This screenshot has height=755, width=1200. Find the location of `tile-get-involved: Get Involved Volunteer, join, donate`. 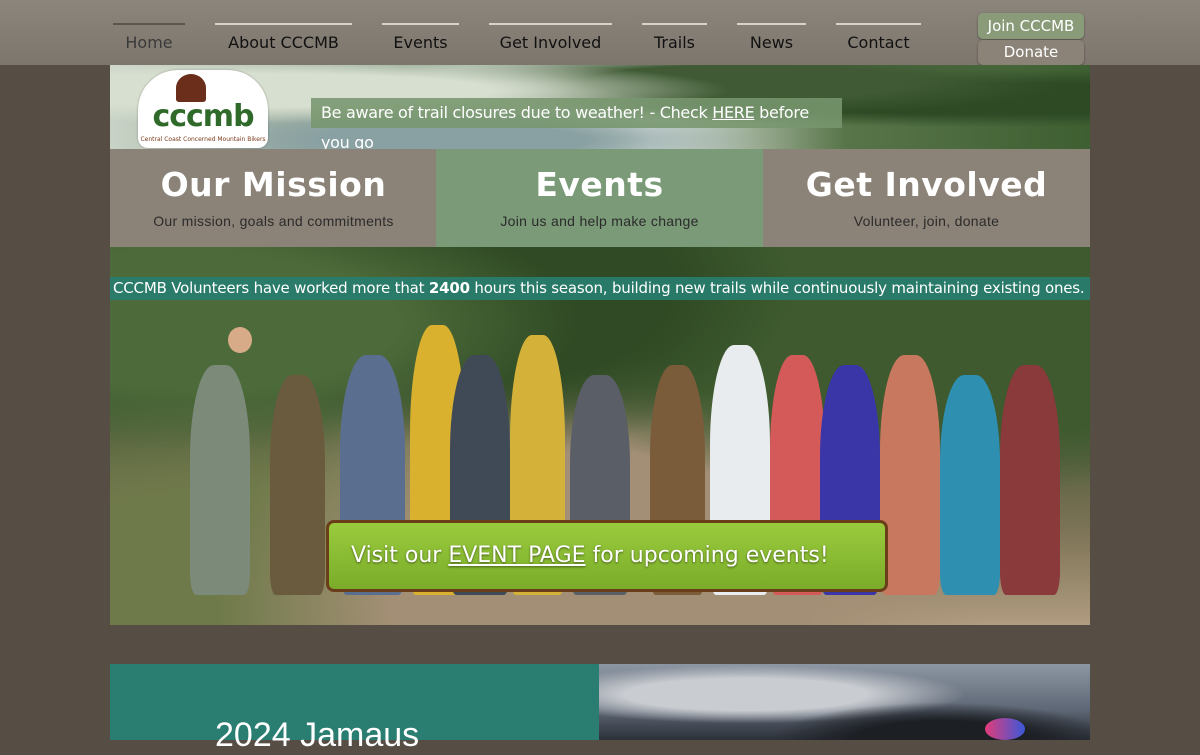

tile-get-involved: Get Involved Volunteer, join, donate is located at coordinates (926, 198).